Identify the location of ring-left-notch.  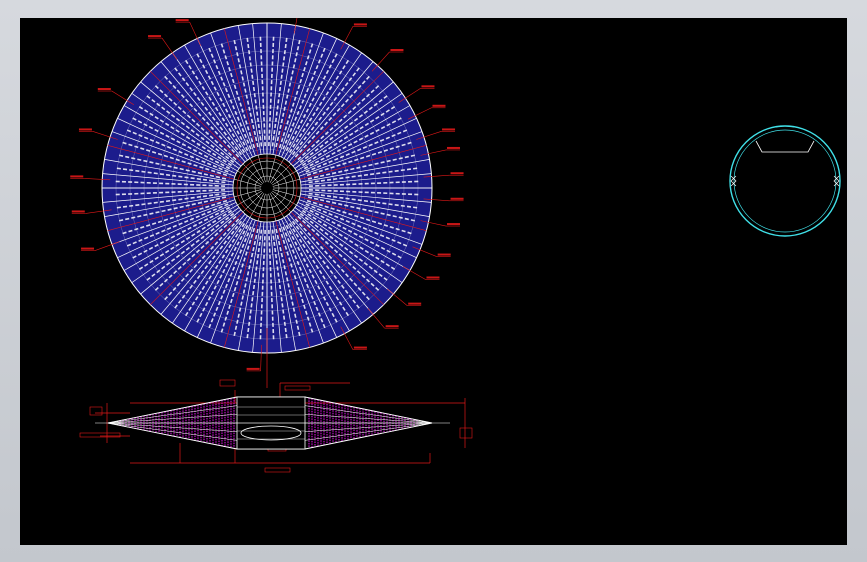
(733, 181).